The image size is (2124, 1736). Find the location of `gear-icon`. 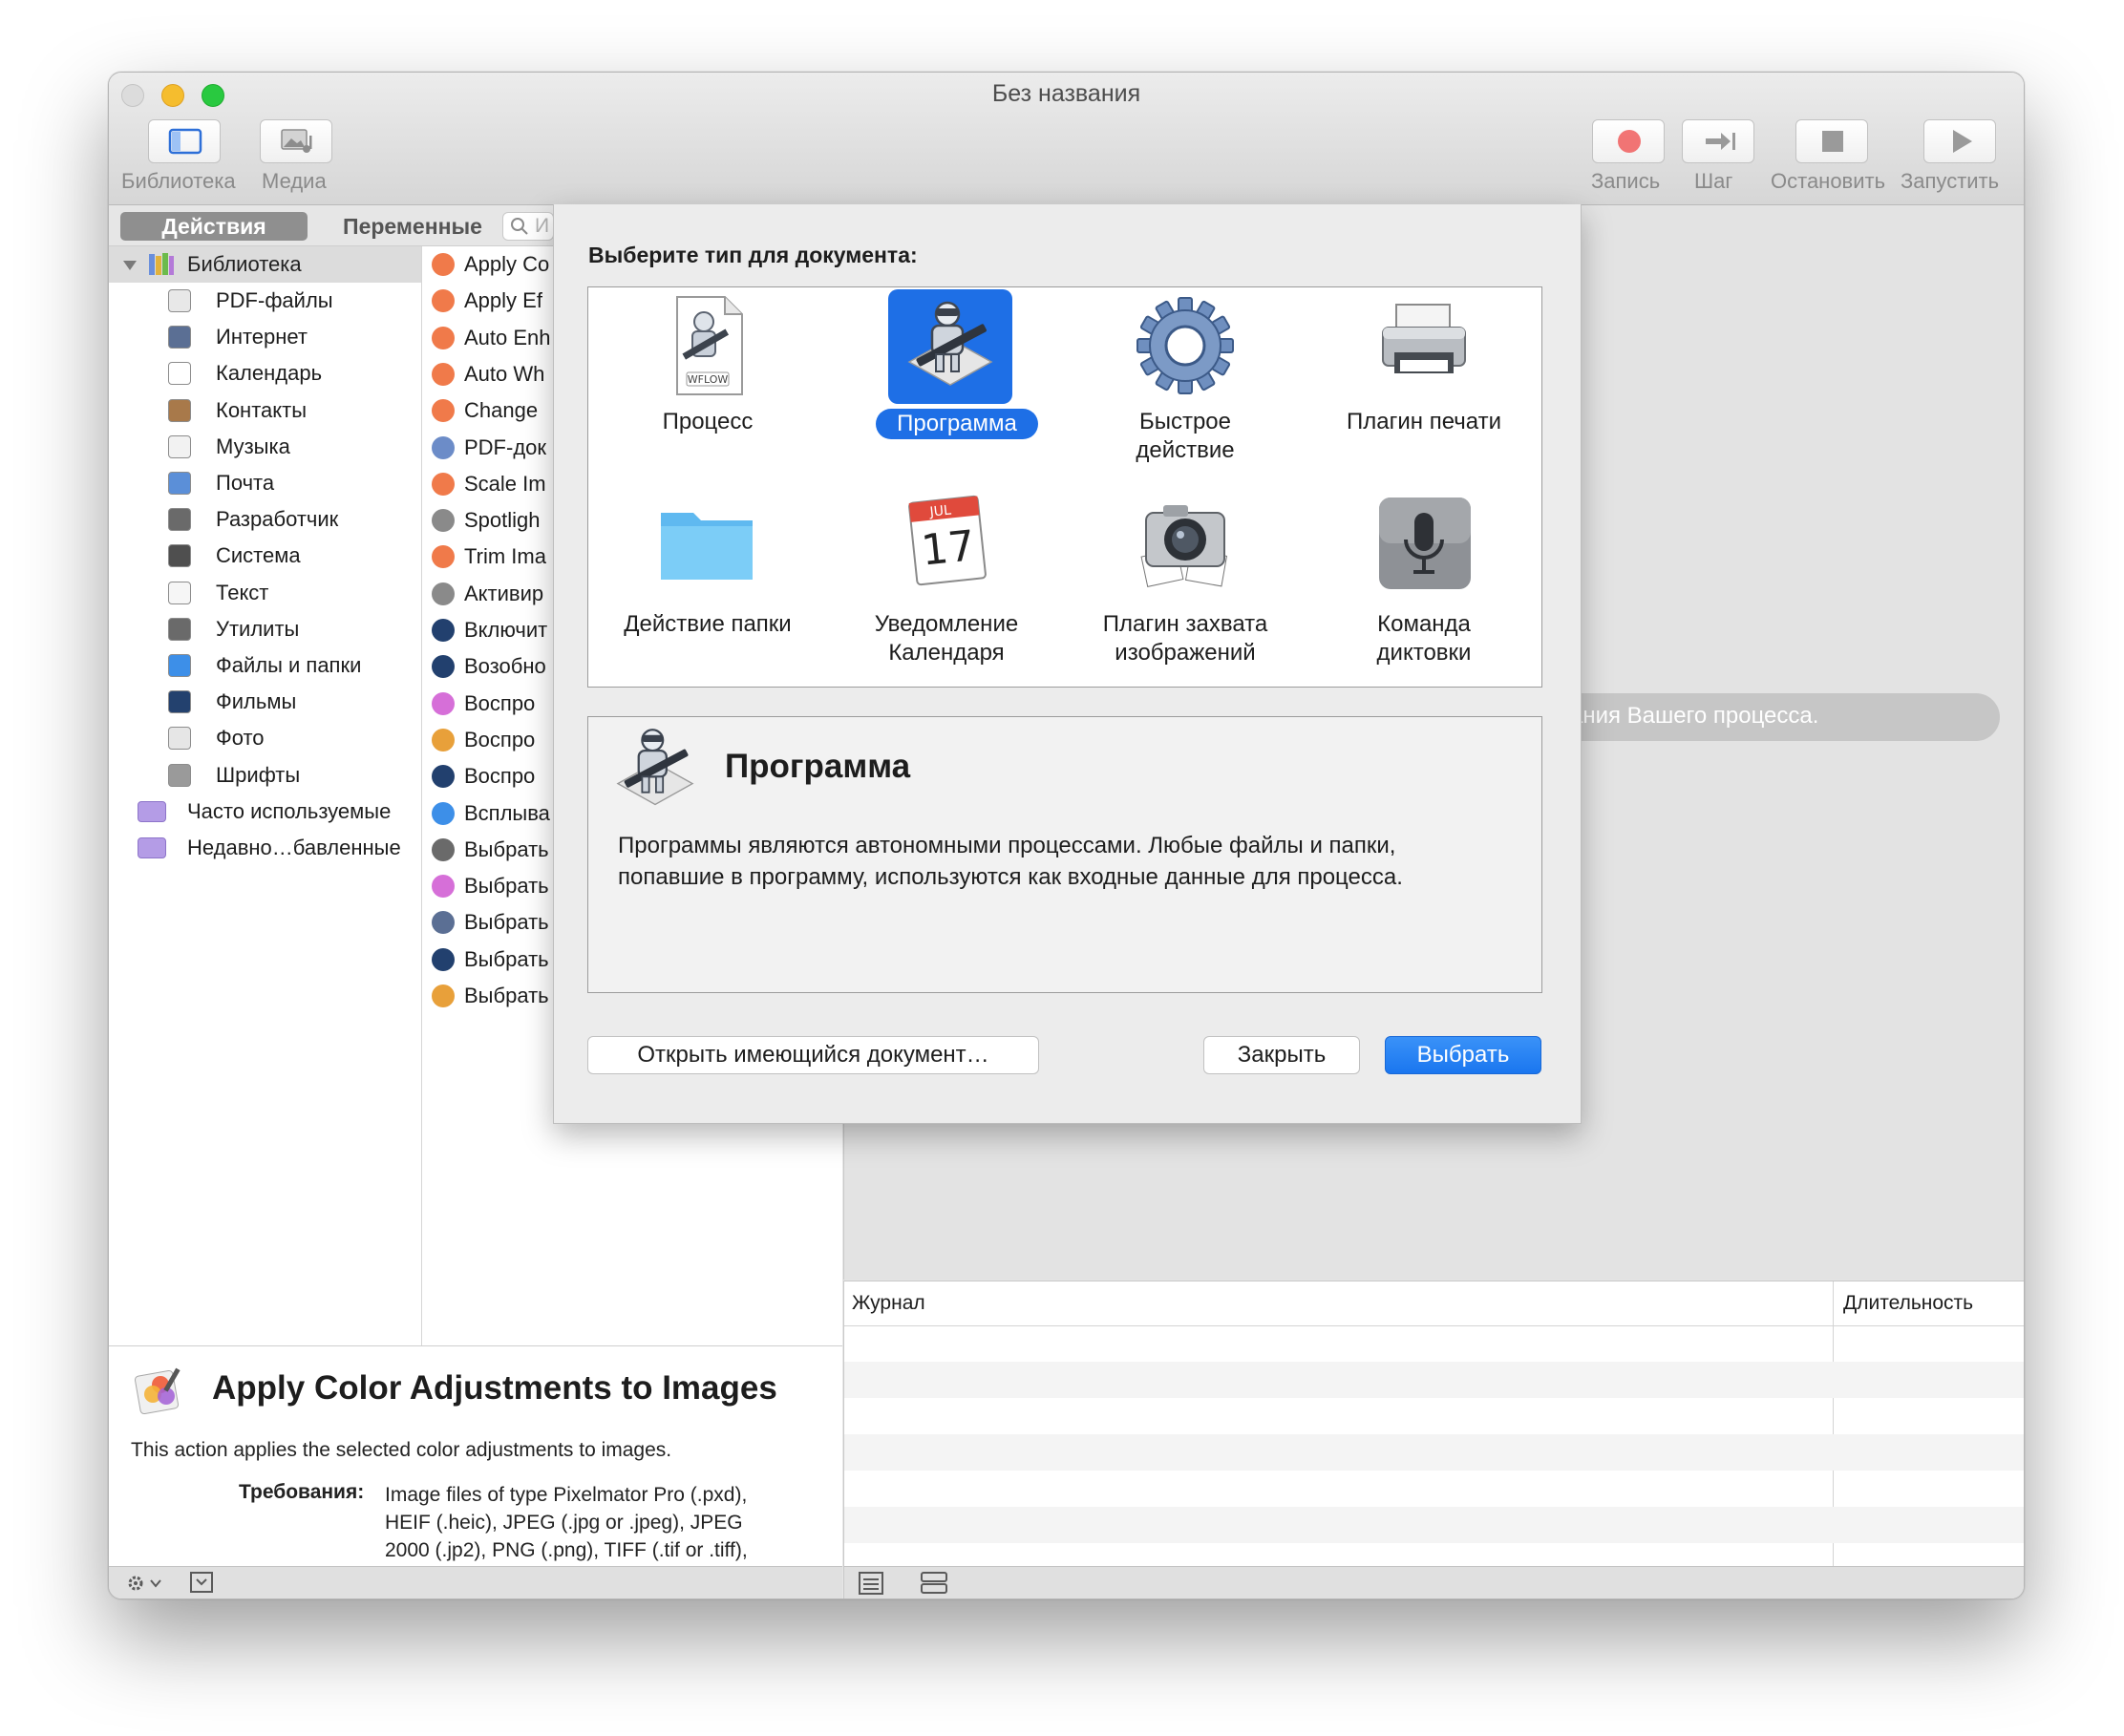

gear-icon is located at coordinates (145, 1583).